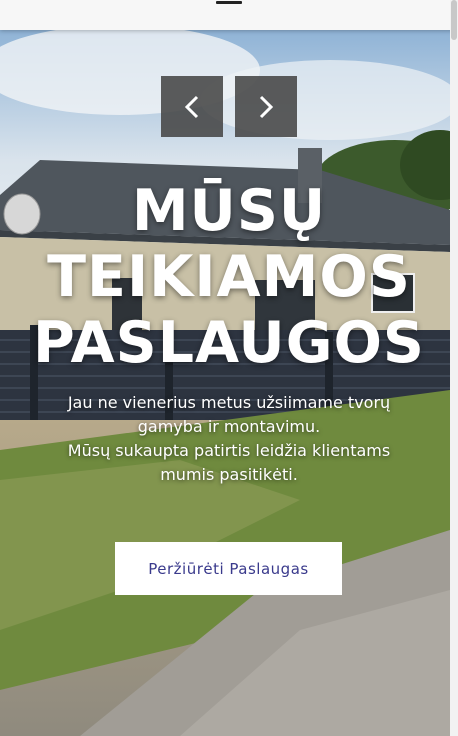 The width and height of the screenshot is (458, 736). Describe the element at coordinates (454, 368) in the screenshot. I see `scrollbar` at that location.